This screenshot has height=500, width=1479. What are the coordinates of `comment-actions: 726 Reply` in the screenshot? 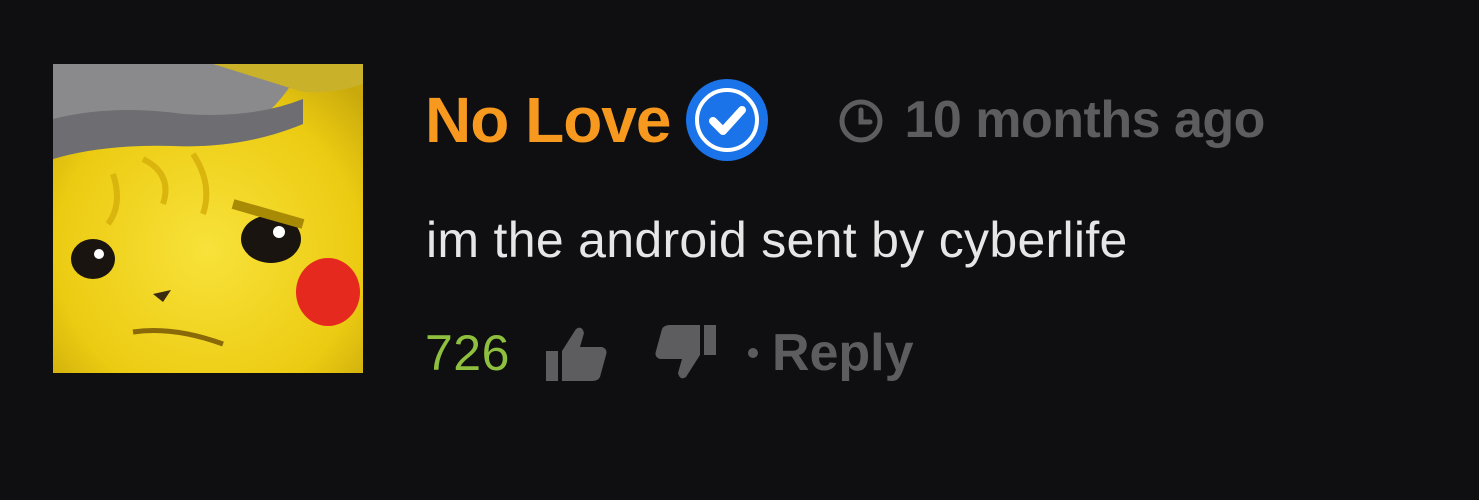 It's located at (669, 353).